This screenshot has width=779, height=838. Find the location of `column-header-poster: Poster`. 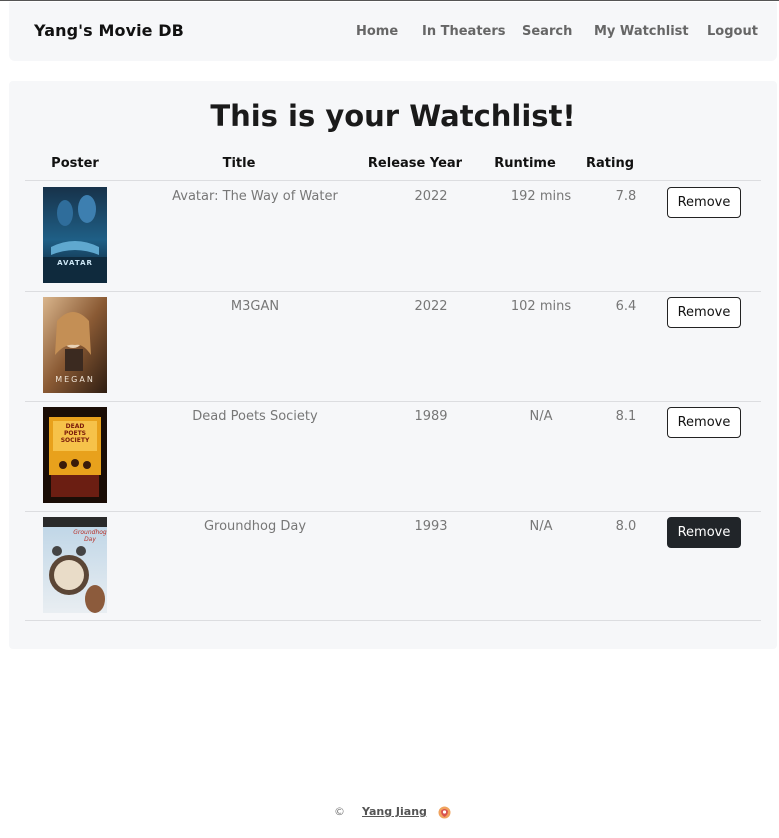

column-header-poster: Poster is located at coordinates (75, 163).